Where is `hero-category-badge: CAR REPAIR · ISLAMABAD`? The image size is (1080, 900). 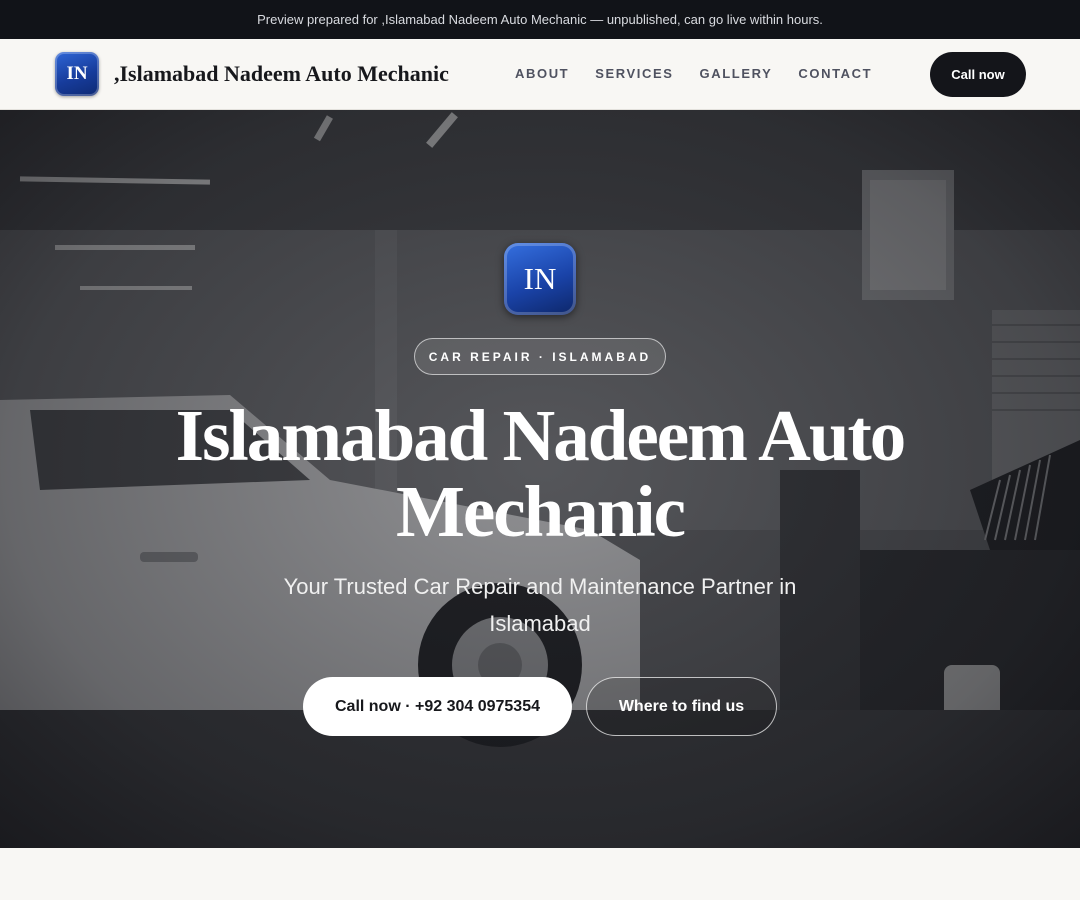
hero-category-badge: CAR REPAIR · ISLAMABAD is located at coordinates (540, 356).